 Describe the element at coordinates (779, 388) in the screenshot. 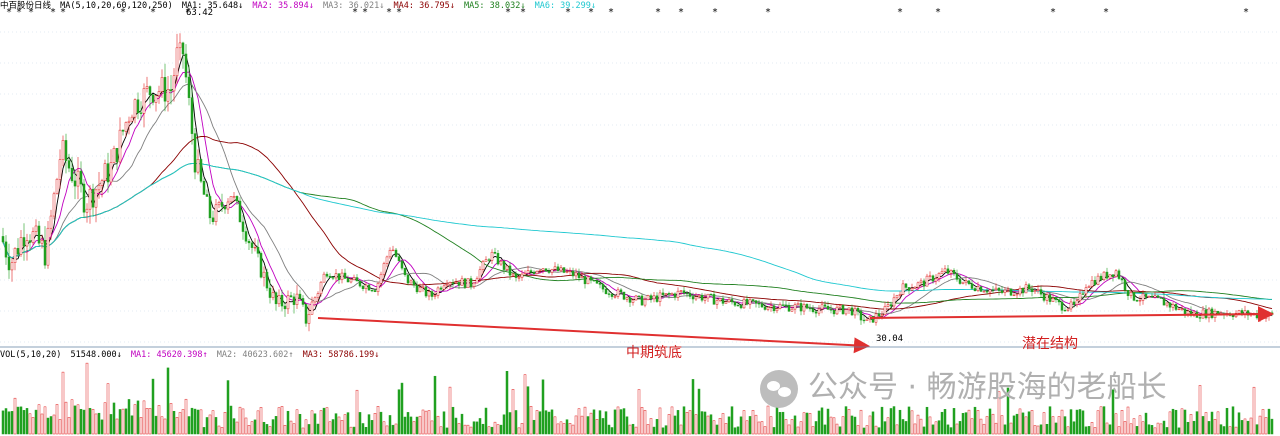

I see `wechat-icon` at that location.